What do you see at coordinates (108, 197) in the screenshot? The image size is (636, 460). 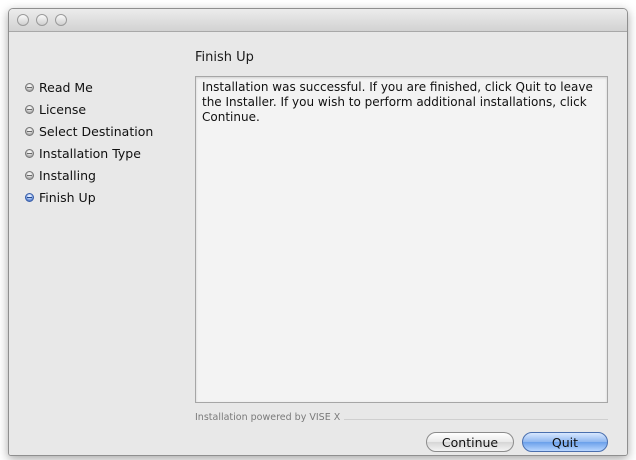 I see `step-finish-up: Finish Up` at bounding box center [108, 197].